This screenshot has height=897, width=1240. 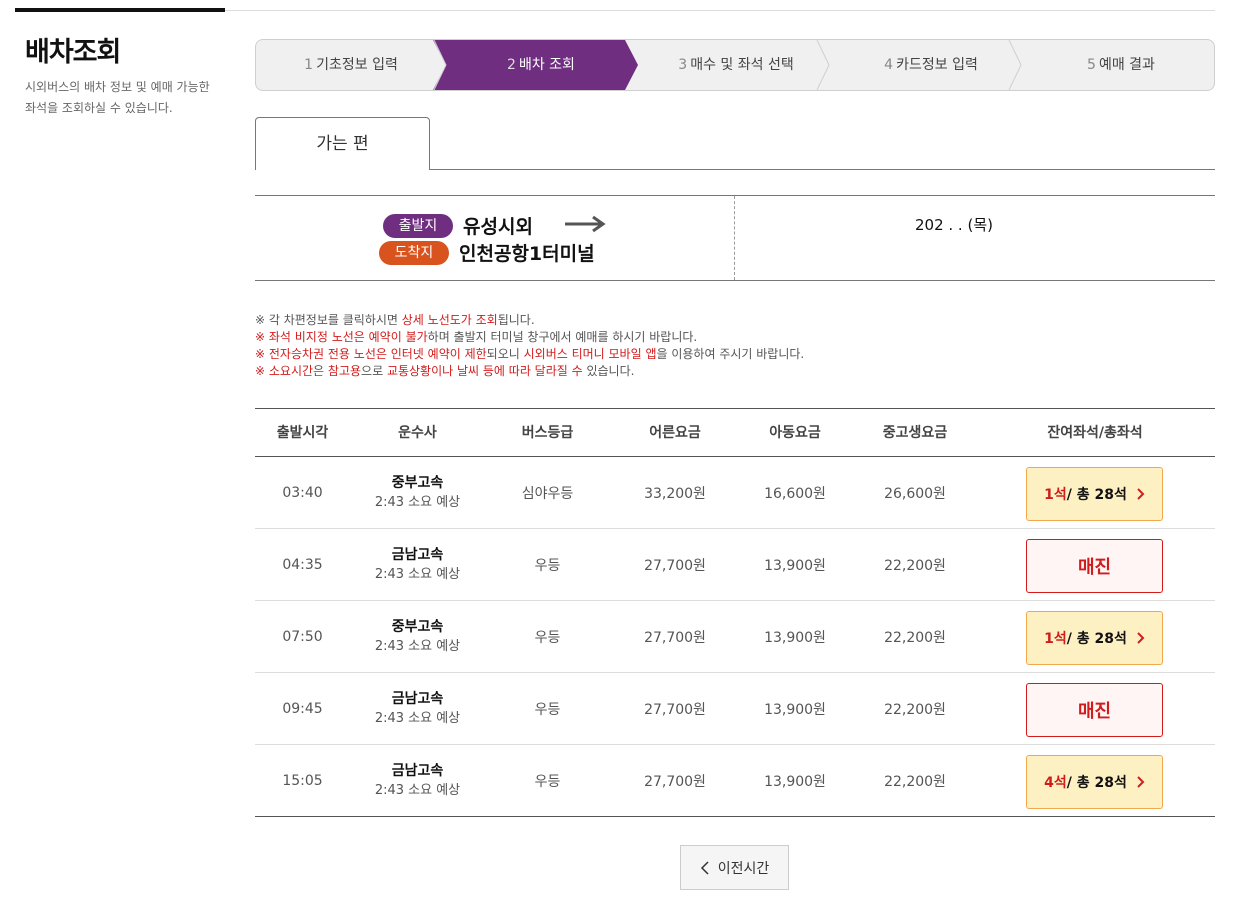 What do you see at coordinates (675, 433) in the screenshot?
I see `header-adult: 어른요금` at bounding box center [675, 433].